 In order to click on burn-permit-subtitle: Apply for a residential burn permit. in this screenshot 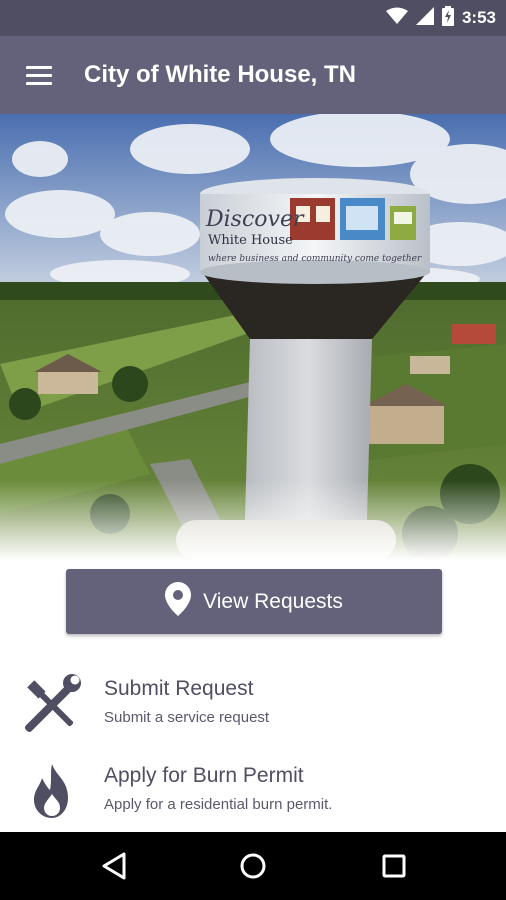, I will do `click(218, 804)`.